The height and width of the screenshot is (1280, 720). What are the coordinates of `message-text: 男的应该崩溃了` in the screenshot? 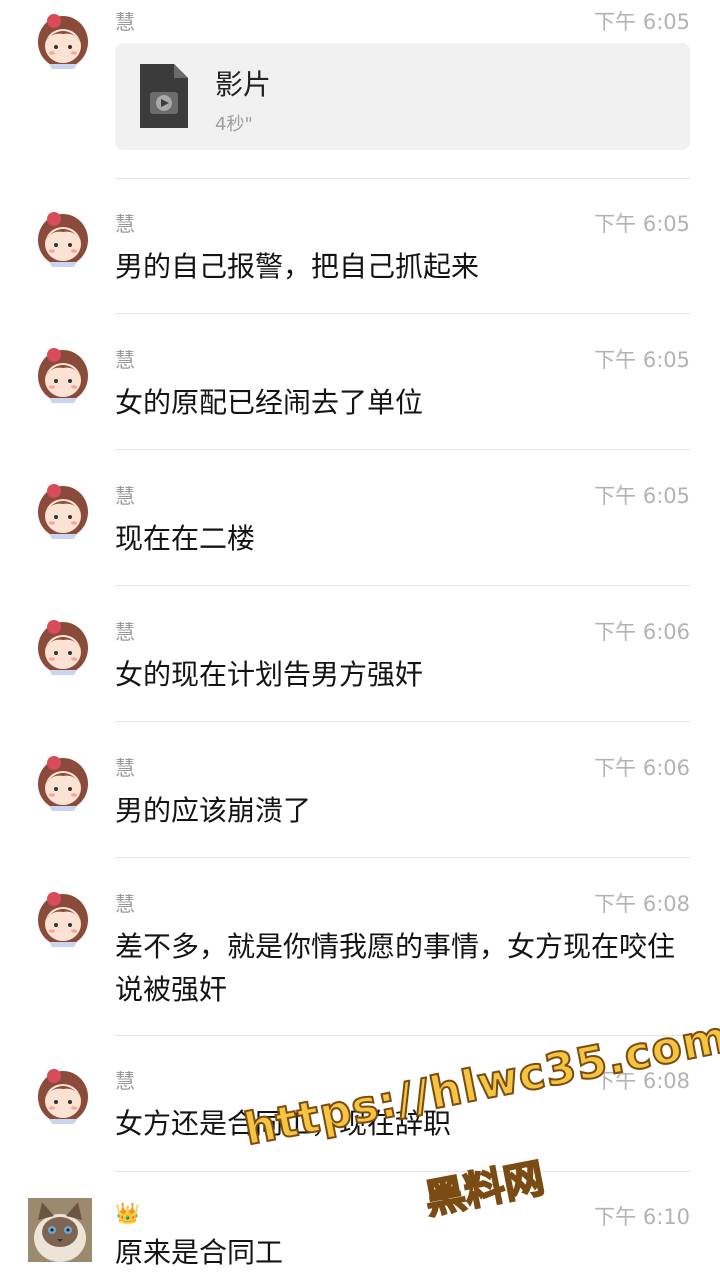 It's located at (213, 810).